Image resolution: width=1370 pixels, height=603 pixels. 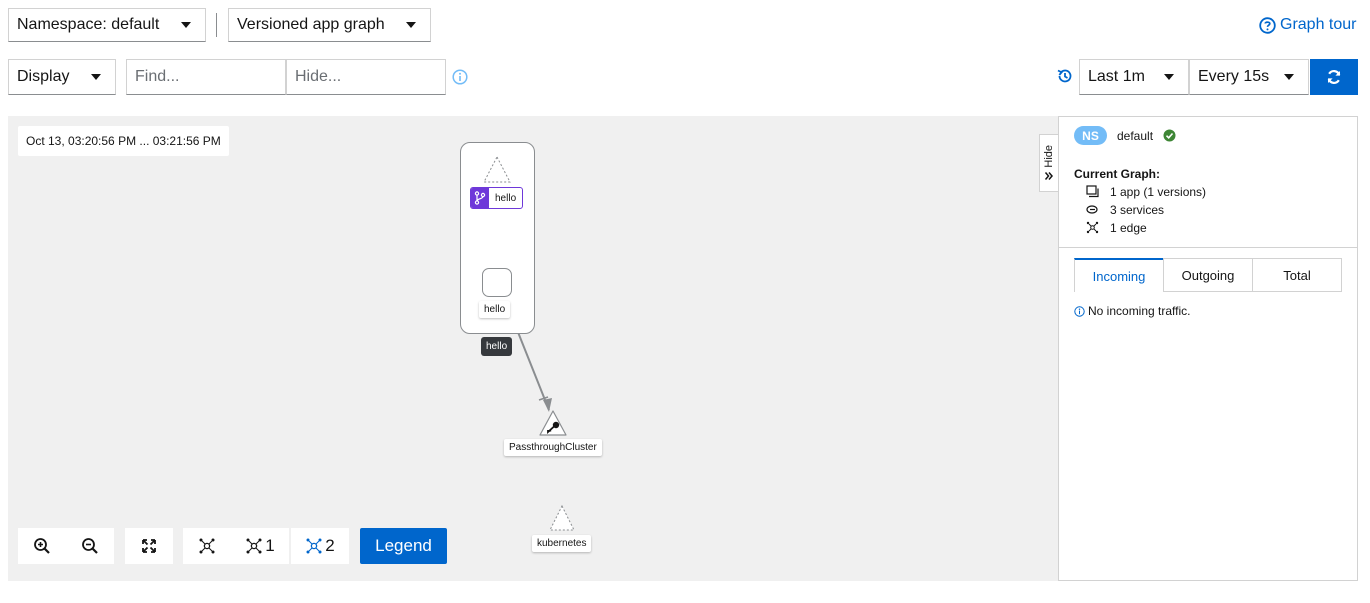 I want to click on refresh-interval-label: Every 15s, so click(x=1234, y=76).